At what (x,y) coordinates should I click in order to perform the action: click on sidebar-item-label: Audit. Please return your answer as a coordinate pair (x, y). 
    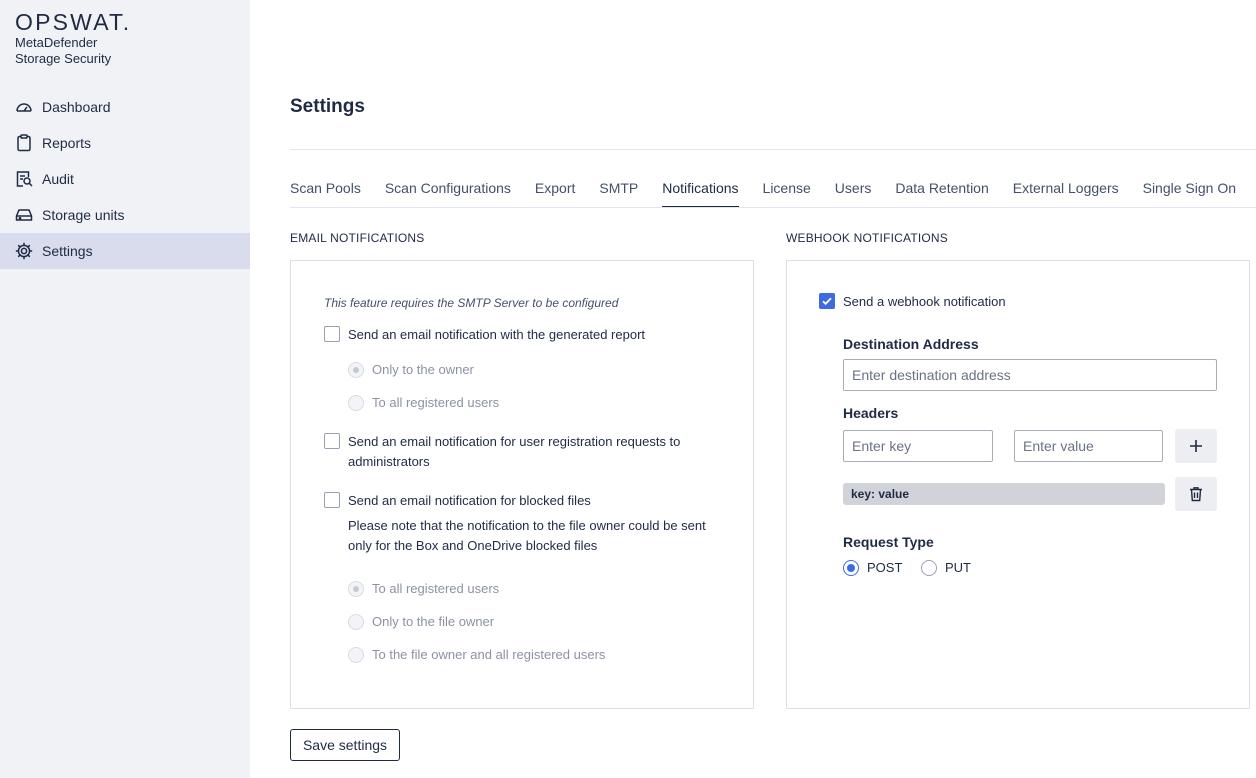
    Looking at the image, I should click on (58, 179).